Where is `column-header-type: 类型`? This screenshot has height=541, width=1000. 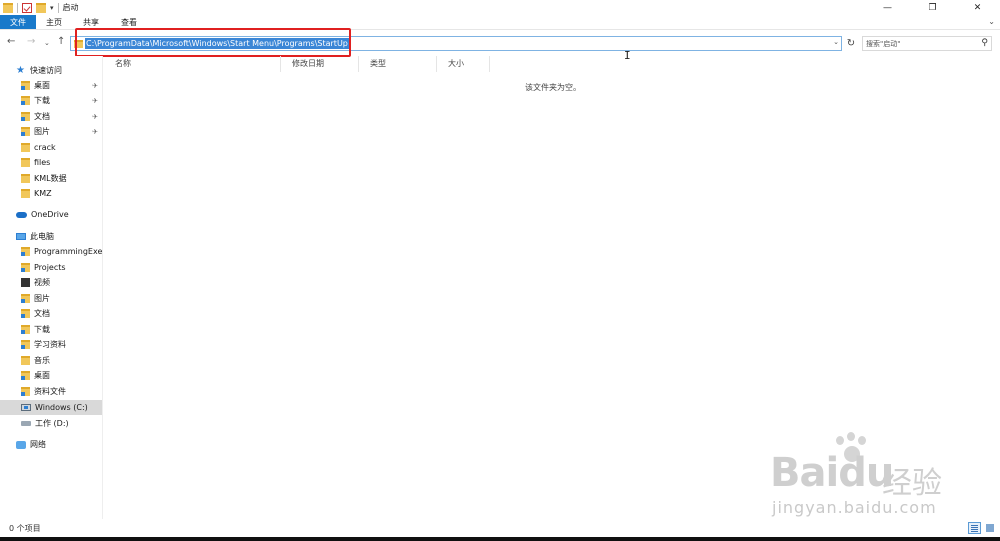 column-header-type: 类型 is located at coordinates (398, 64).